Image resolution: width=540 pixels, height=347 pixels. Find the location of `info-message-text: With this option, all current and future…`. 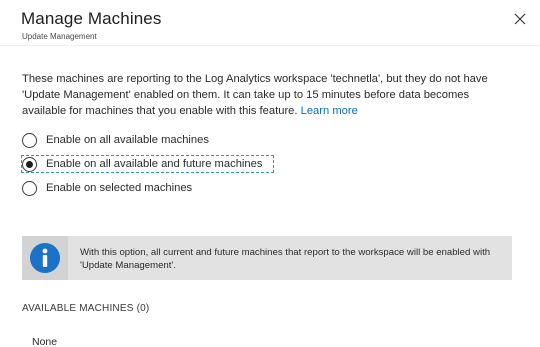

info-message-text: With this option, all current and future… is located at coordinates (285, 259).